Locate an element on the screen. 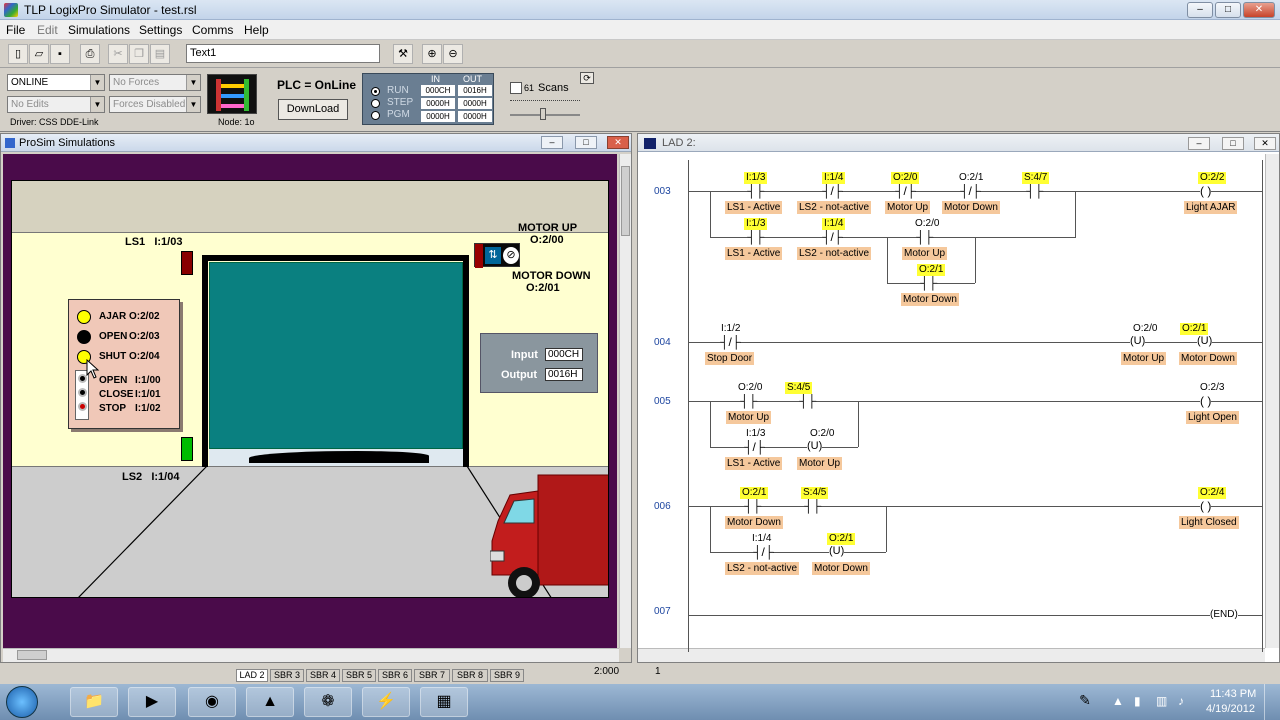  in-value: 0000H is located at coordinates (438, 116).